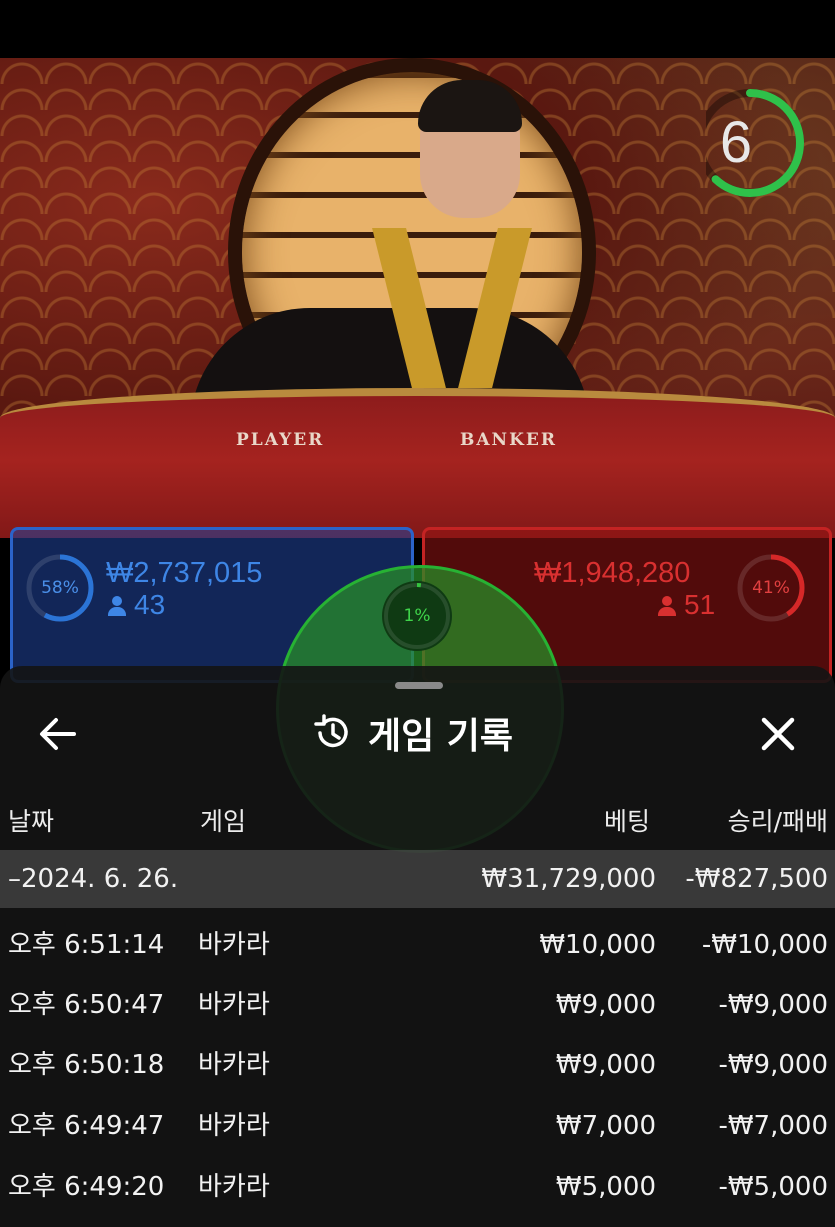 The height and width of the screenshot is (1227, 835). What do you see at coordinates (764, 945) in the screenshot?
I see `row-result: -₩10,000` at bounding box center [764, 945].